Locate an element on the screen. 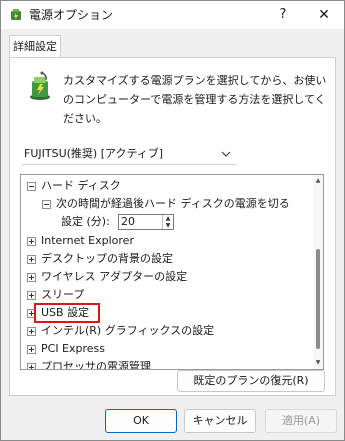 The height and width of the screenshot is (441, 345). spin-down-icon: ▼ is located at coordinates (168, 225).